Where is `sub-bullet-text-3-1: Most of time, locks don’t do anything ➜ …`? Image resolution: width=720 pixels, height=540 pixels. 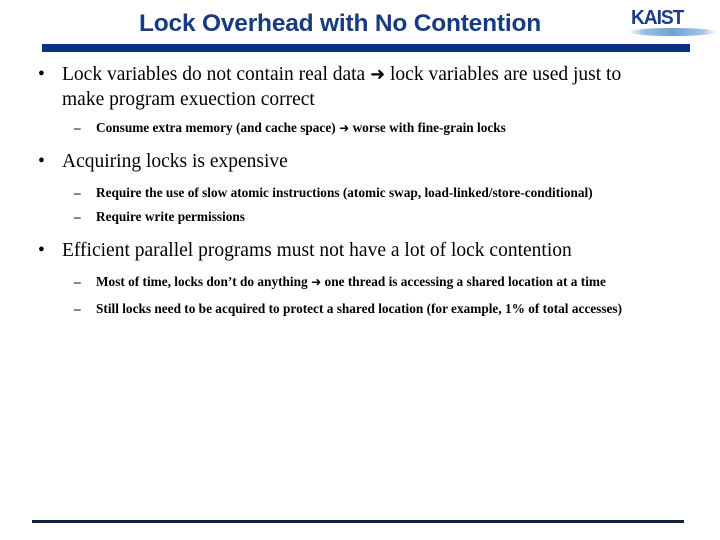
sub-bullet-text-3-1: Most of time, locks don’t do anything ➜ … is located at coordinates (386, 282).